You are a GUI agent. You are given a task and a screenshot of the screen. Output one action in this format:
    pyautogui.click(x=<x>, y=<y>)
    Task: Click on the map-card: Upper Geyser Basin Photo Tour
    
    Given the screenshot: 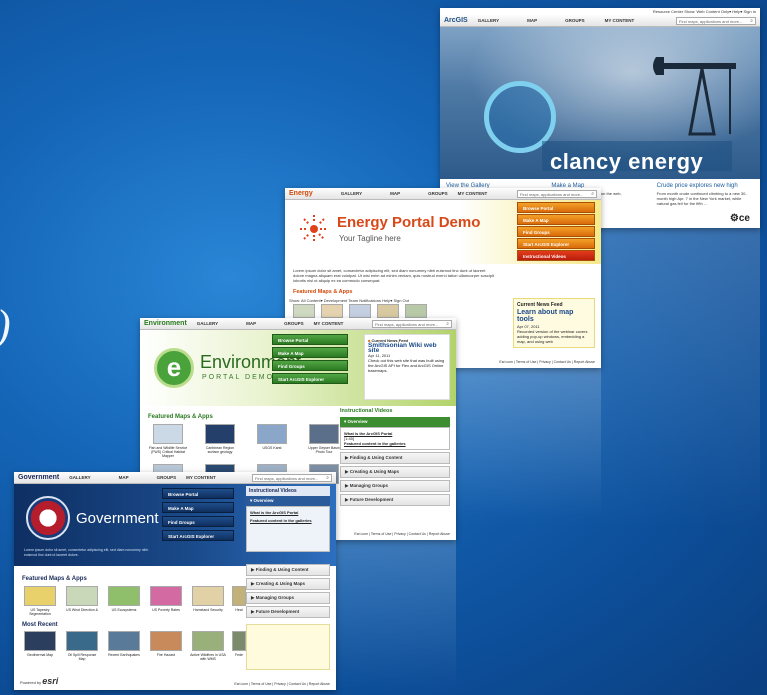 What is the action you would take?
    pyautogui.click(x=324, y=441)
    